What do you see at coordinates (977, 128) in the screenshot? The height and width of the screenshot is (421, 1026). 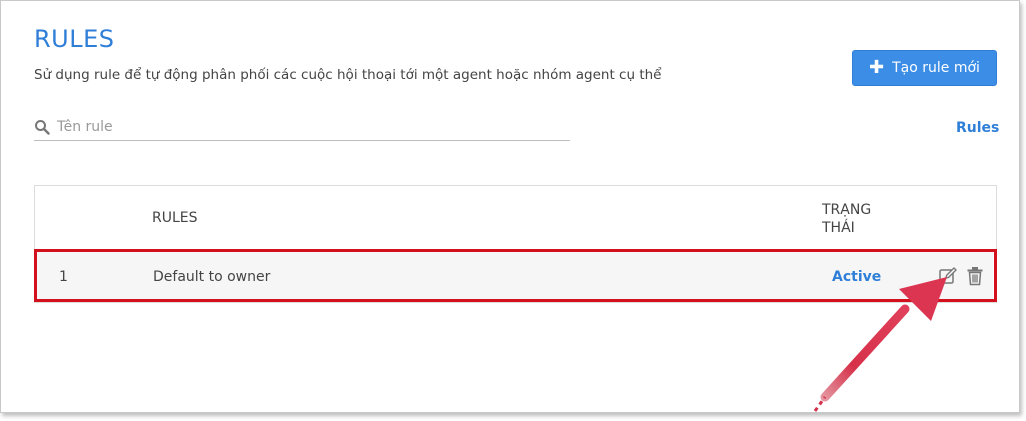 I see `rules-link: Rules` at bounding box center [977, 128].